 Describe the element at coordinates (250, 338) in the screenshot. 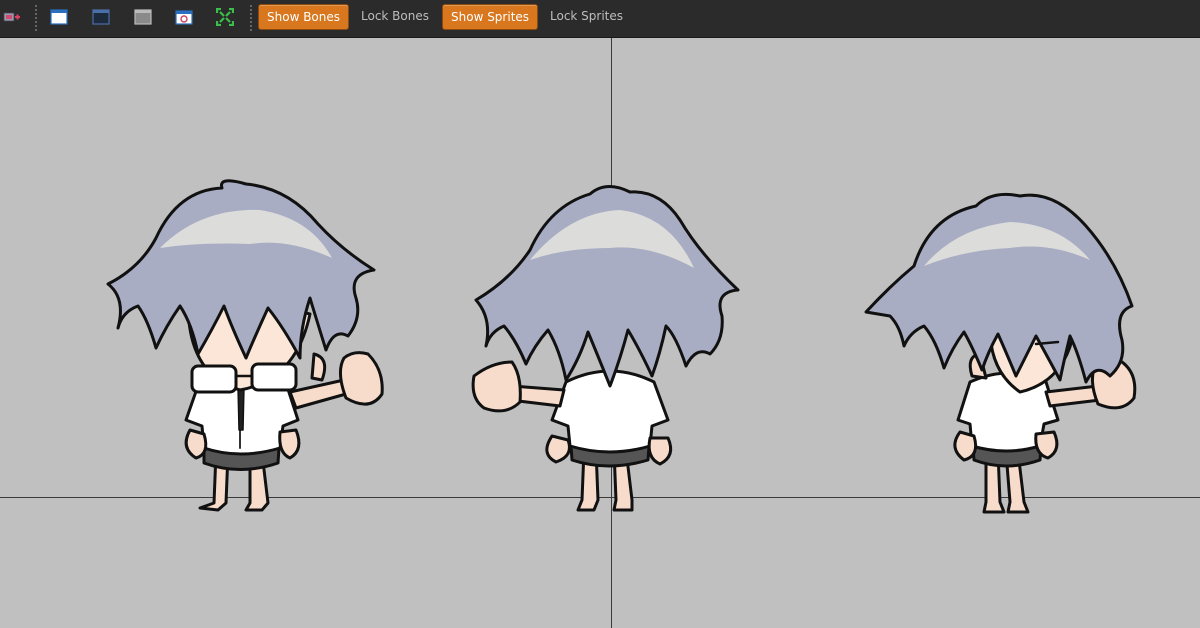

I see `character-front-sprite` at that location.